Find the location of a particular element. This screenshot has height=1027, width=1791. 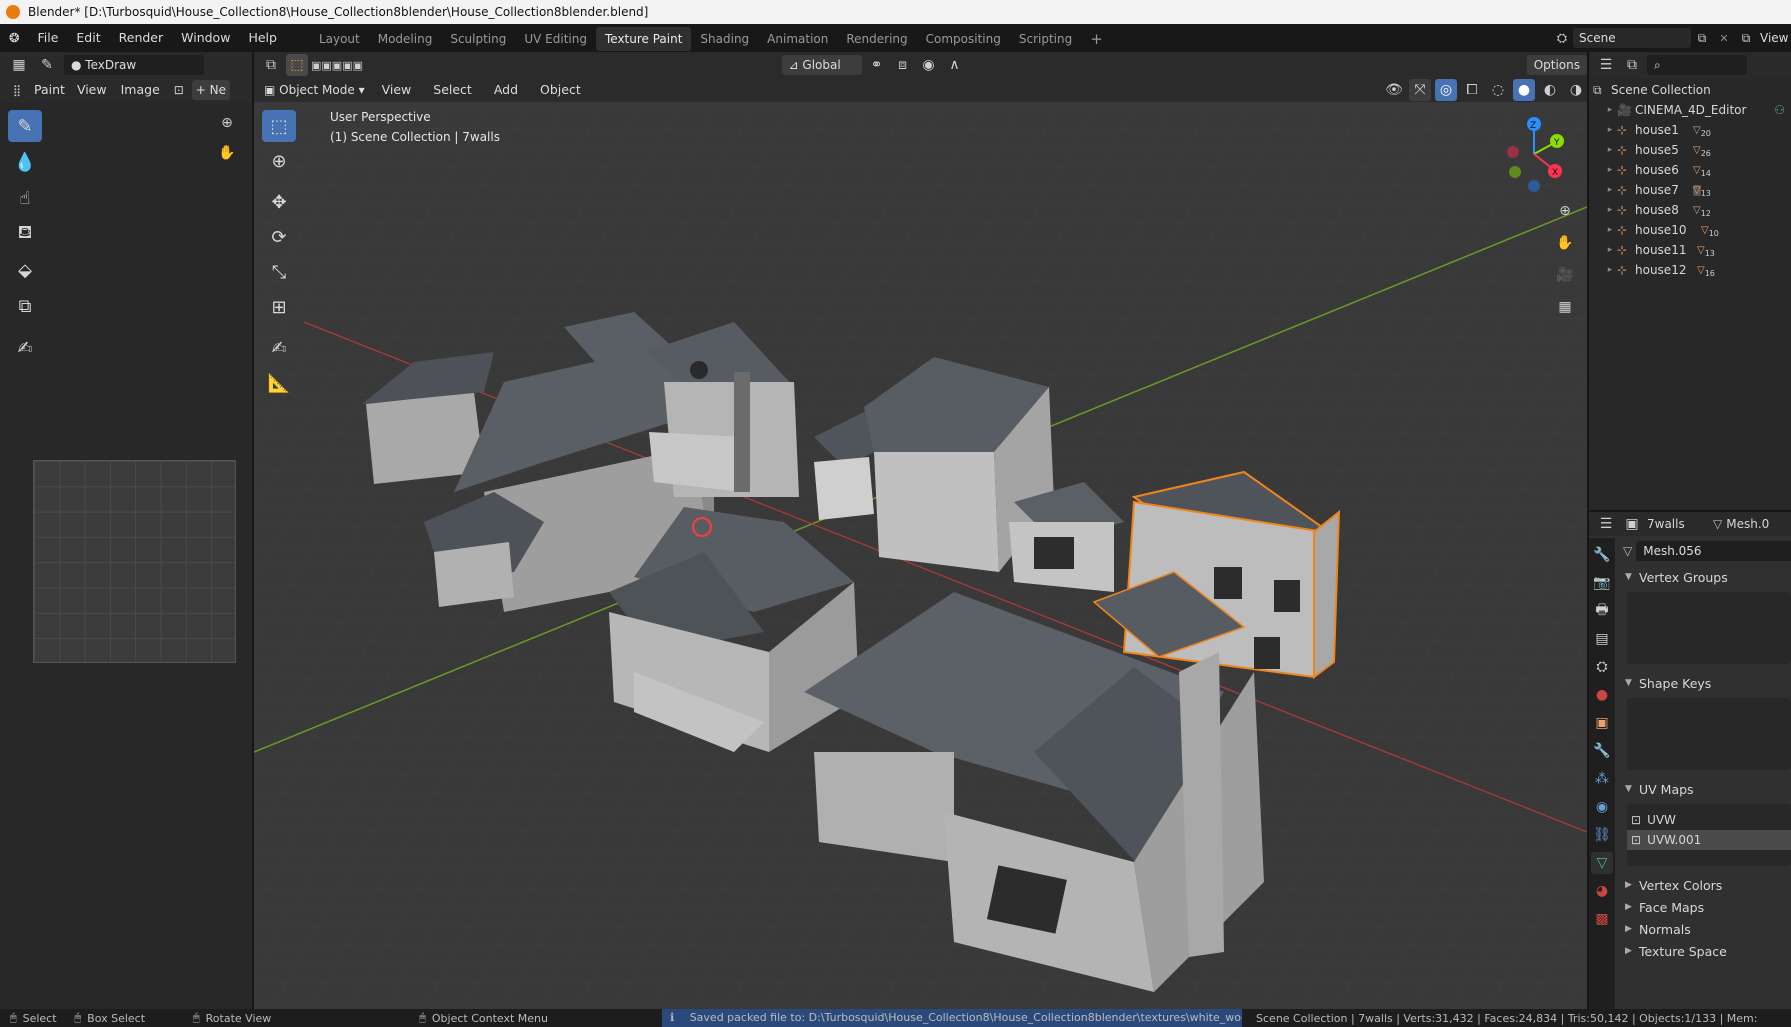

view-layer-tab-icon: ▤ is located at coordinates (1602, 639).